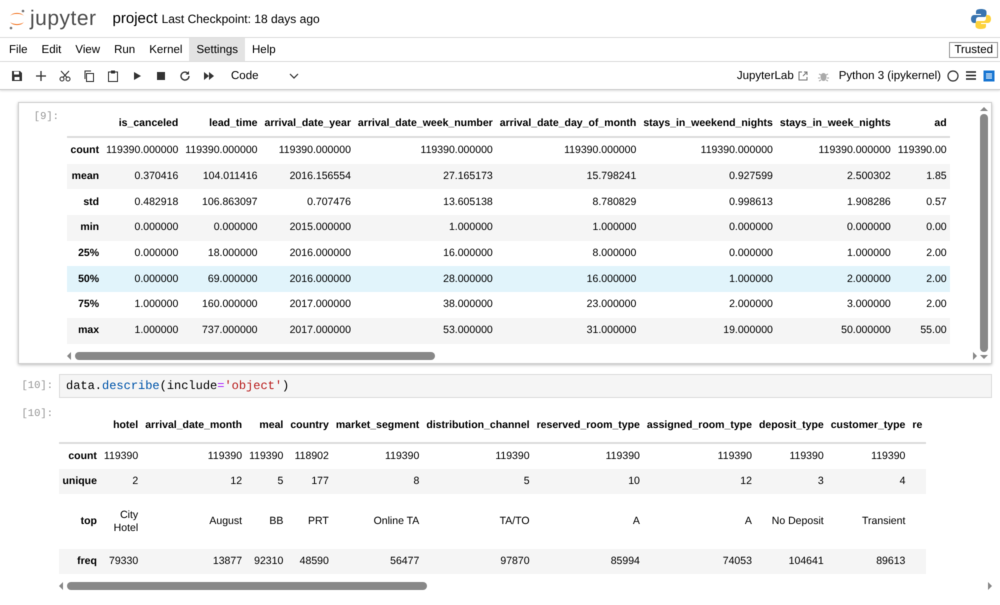 The image size is (1000, 605). What do you see at coordinates (708, 177) in the screenshot?
I see `table-cell: 0.927599` at bounding box center [708, 177].